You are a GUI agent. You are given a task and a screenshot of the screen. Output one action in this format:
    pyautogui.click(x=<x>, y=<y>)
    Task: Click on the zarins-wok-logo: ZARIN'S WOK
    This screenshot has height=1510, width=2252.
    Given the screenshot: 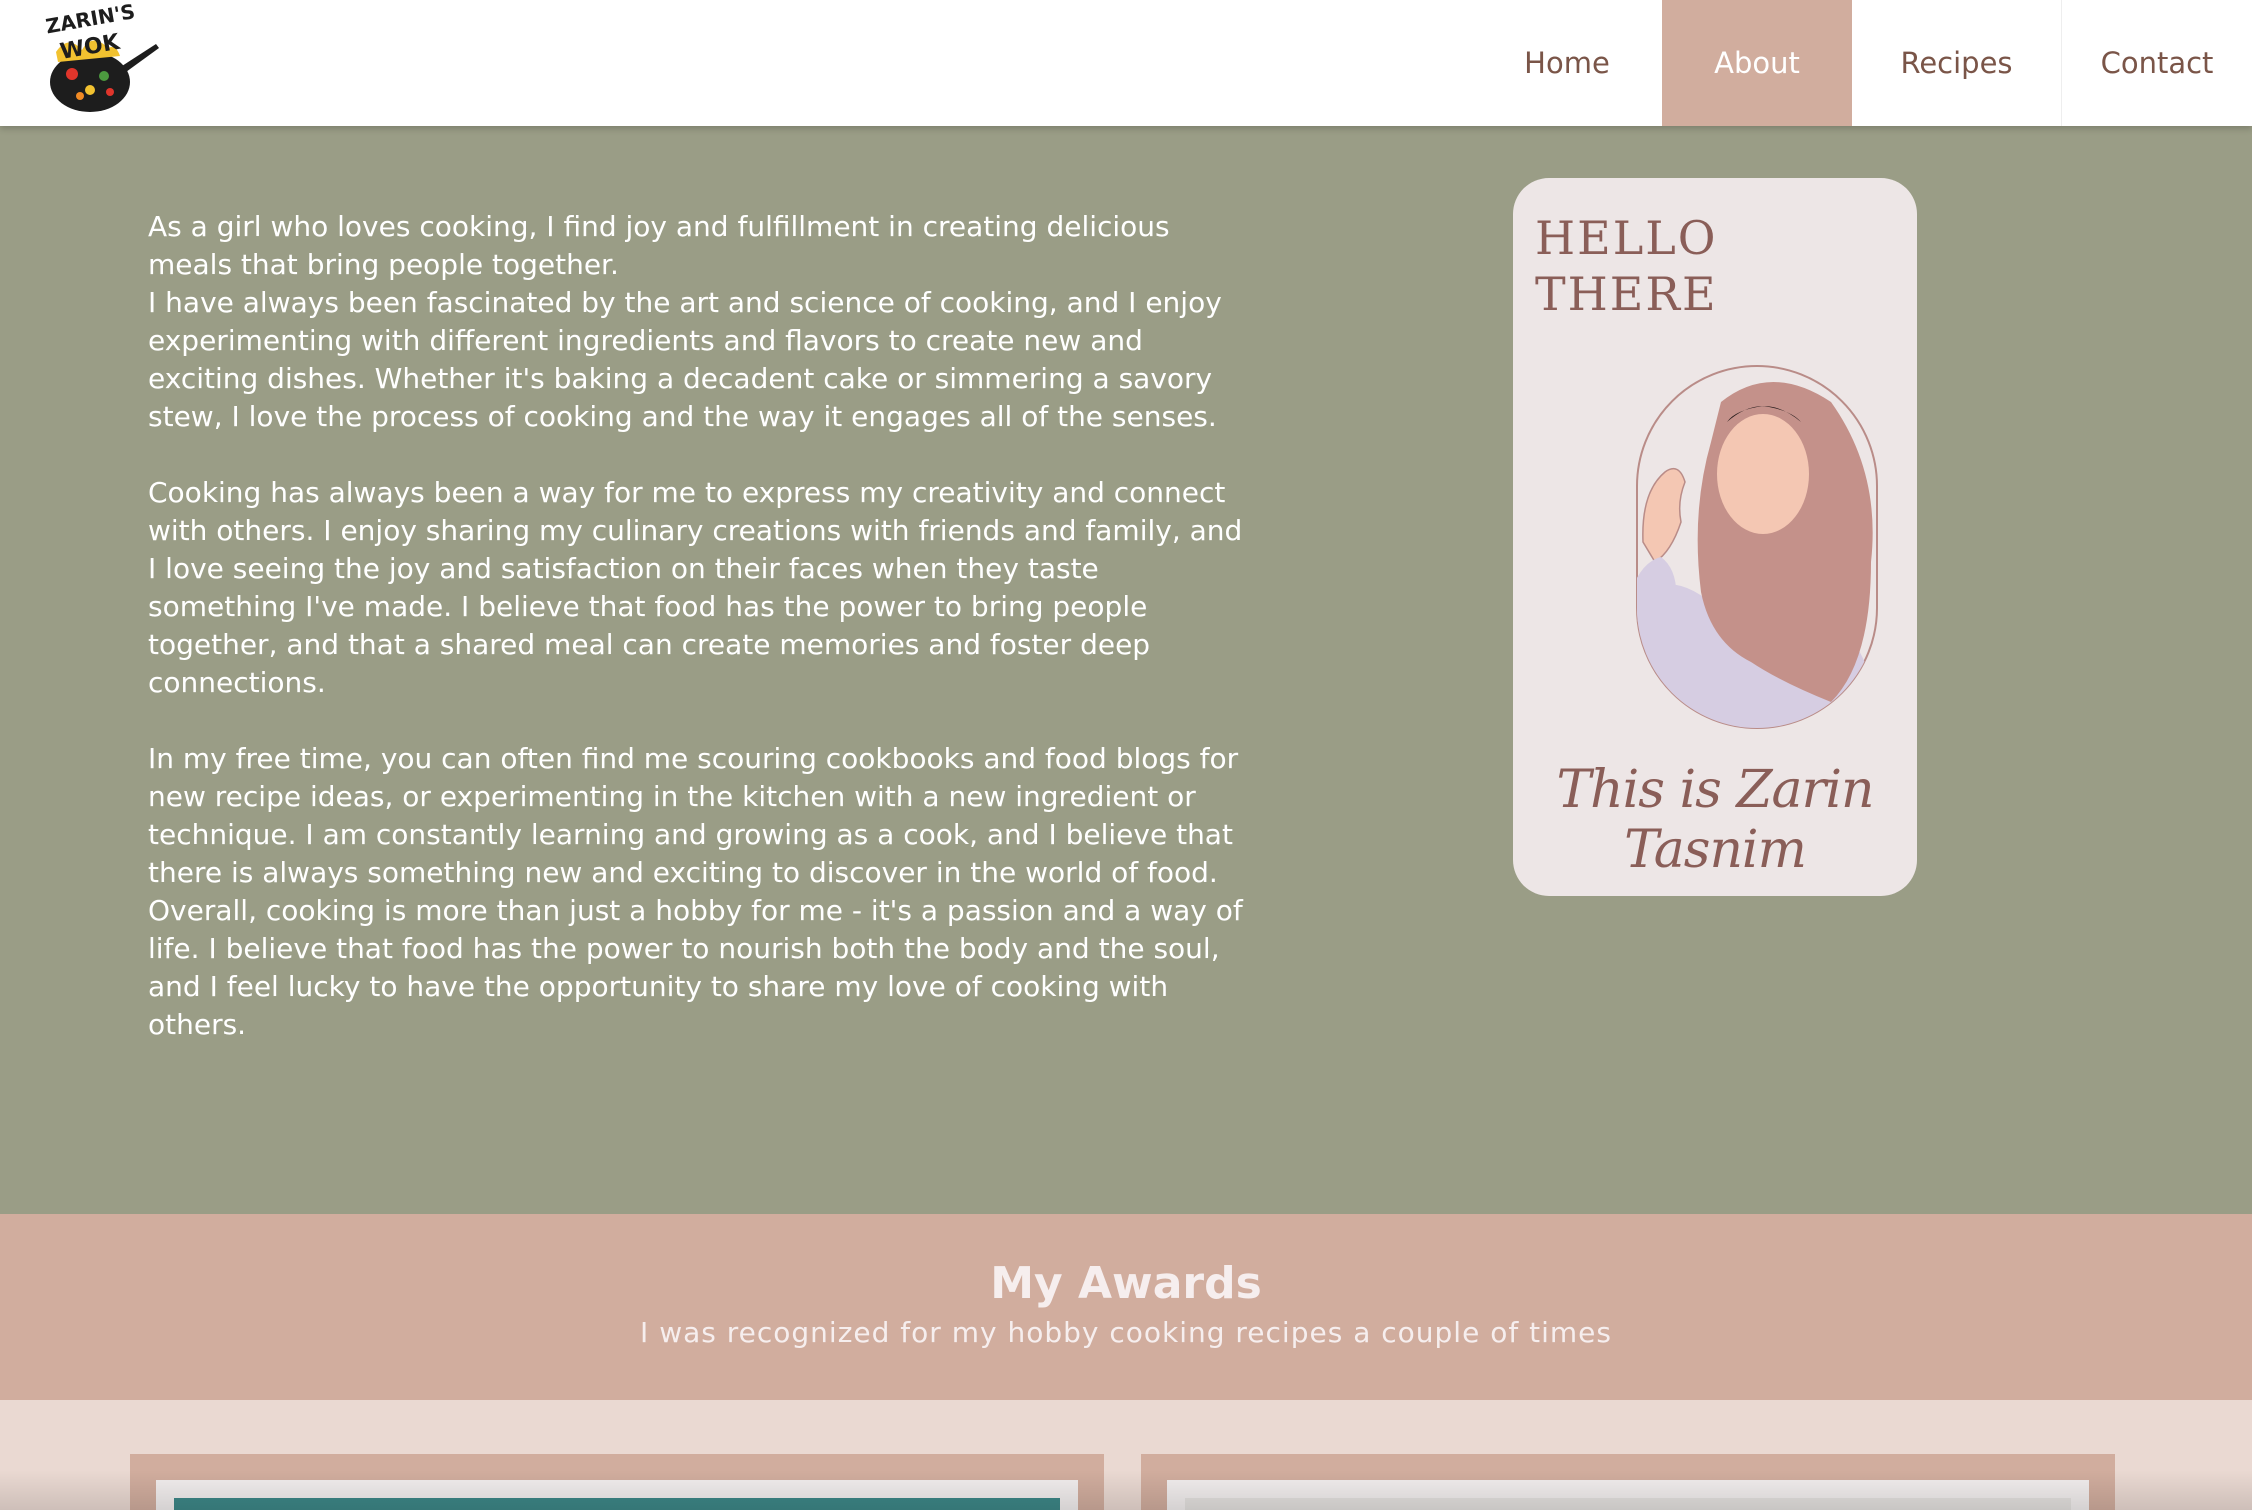 What is the action you would take?
    pyautogui.click(x=99, y=60)
    